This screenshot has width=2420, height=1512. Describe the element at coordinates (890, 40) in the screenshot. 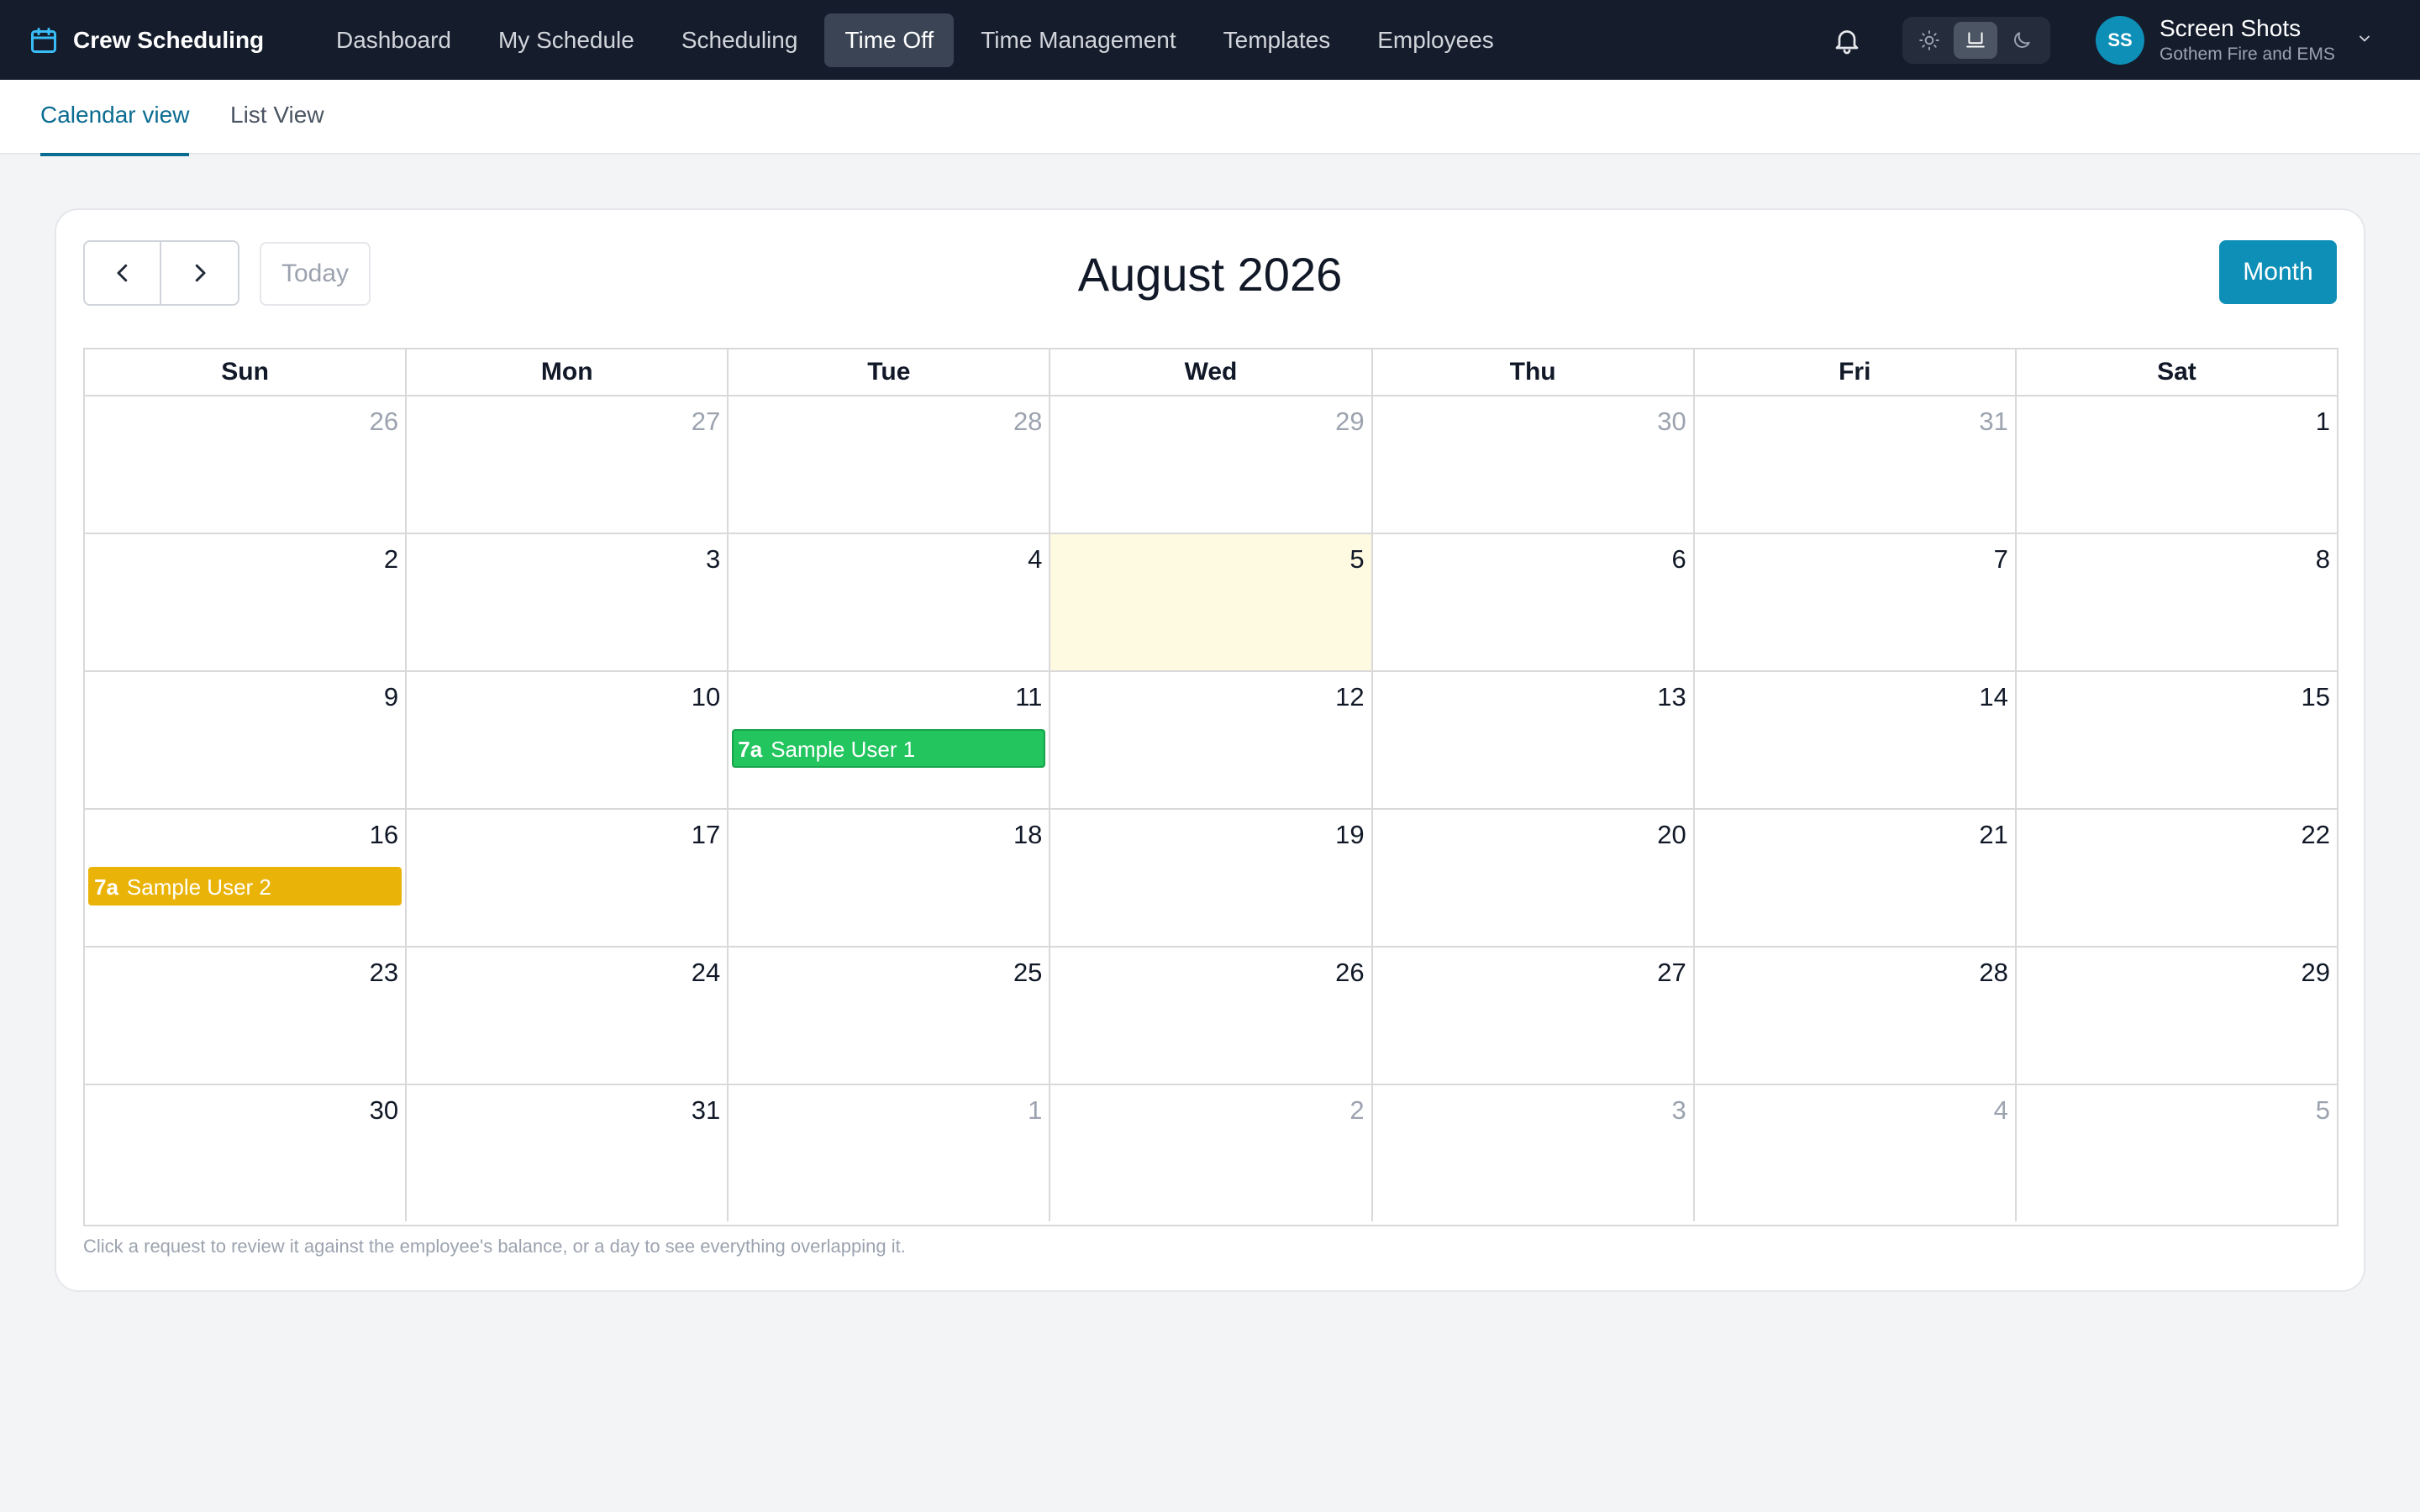

I see `nav-item-time-off: Time Off` at that location.